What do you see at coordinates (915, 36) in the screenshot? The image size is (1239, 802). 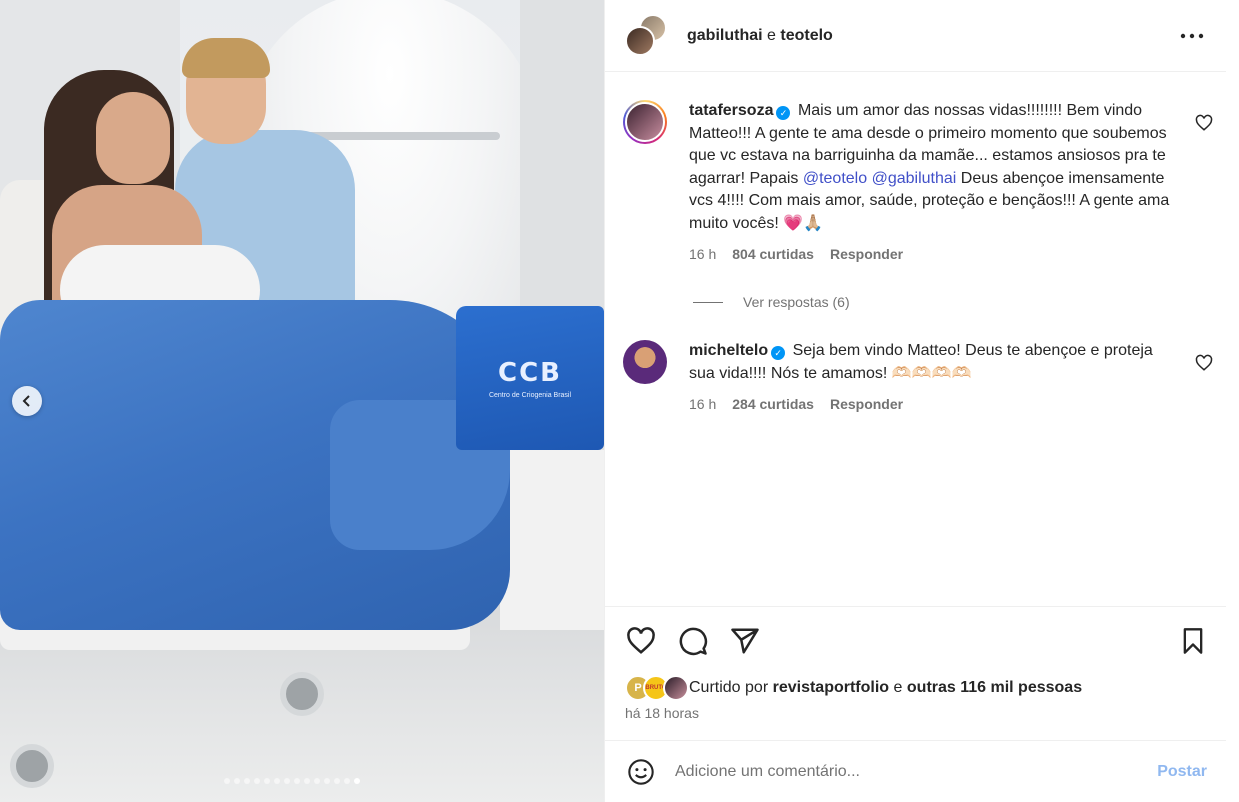 I see `post-header: gabiluthai e teotelo` at bounding box center [915, 36].